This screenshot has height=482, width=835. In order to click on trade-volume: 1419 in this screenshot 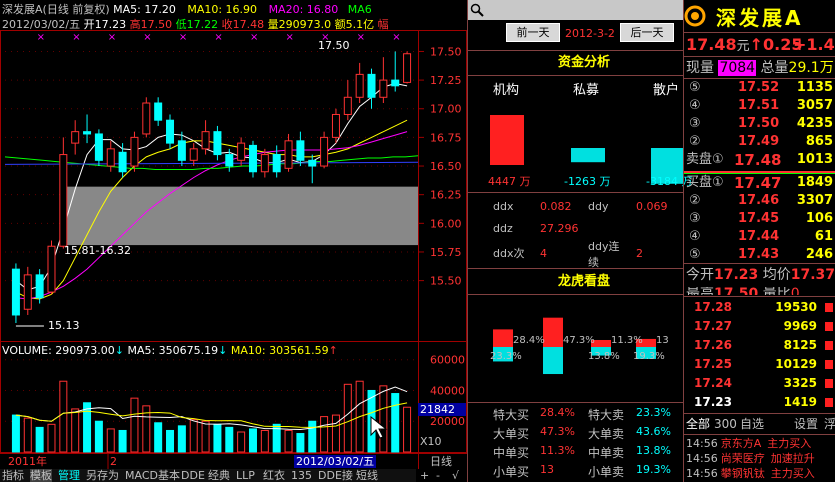, I will do `click(800, 402)`.